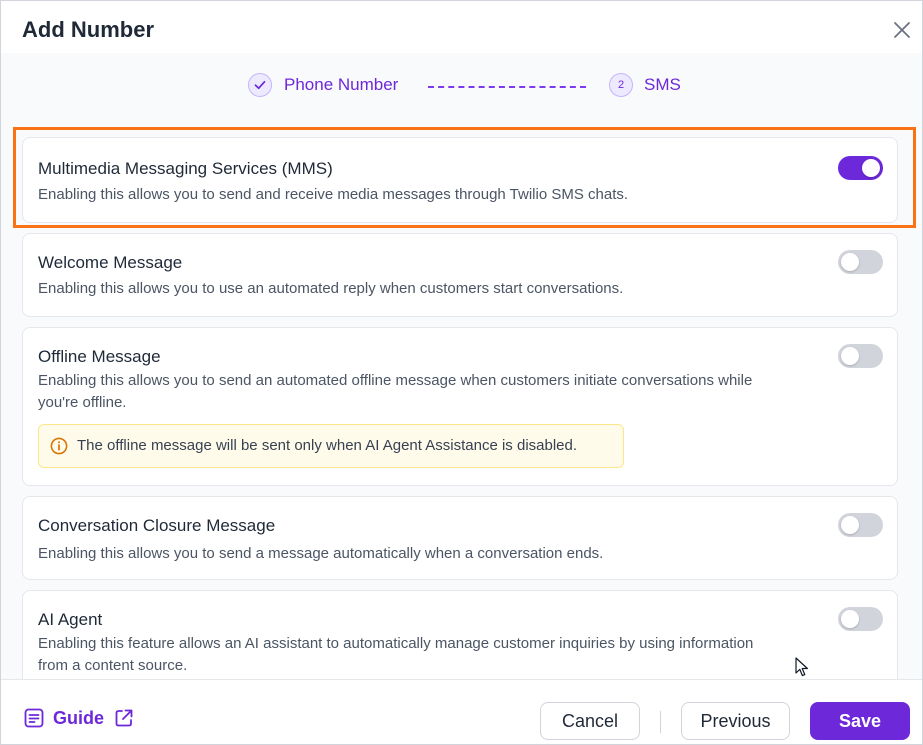 This screenshot has height=745, width=923. Describe the element at coordinates (185, 168) in the screenshot. I see `setting-title: Multimedia Messaging Services (MMS)` at that location.